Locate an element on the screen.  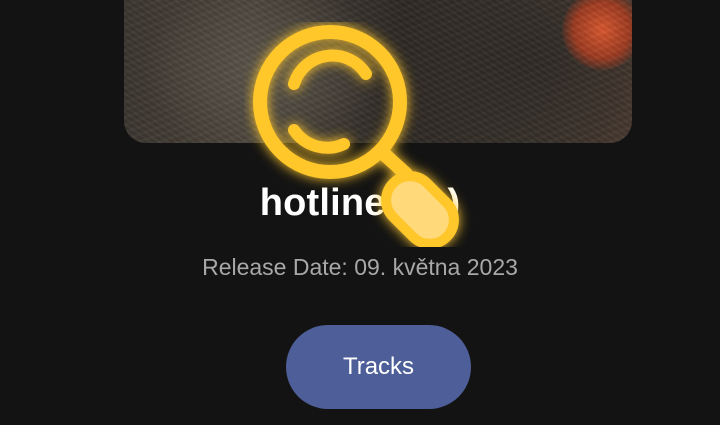
release-date: Release Date: 09. května 2023 is located at coordinates (360, 267).